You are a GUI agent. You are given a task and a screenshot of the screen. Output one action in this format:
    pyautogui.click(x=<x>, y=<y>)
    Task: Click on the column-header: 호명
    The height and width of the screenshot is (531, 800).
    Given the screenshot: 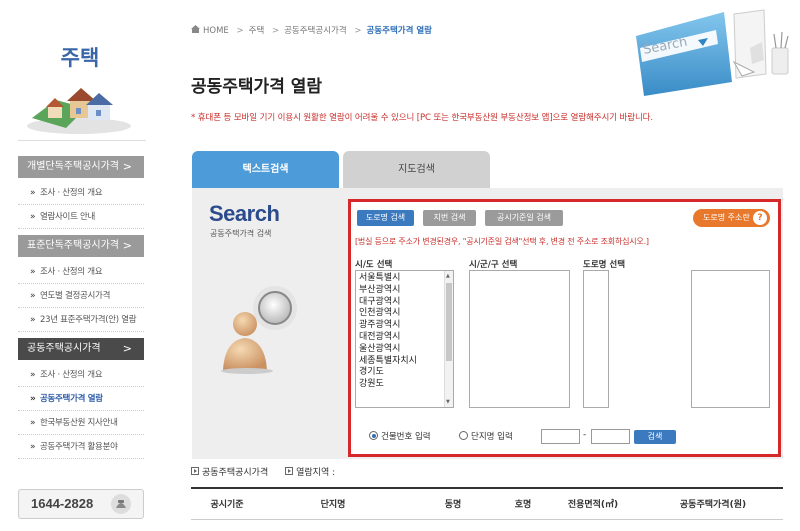 What is the action you would take?
    pyautogui.click(x=523, y=503)
    